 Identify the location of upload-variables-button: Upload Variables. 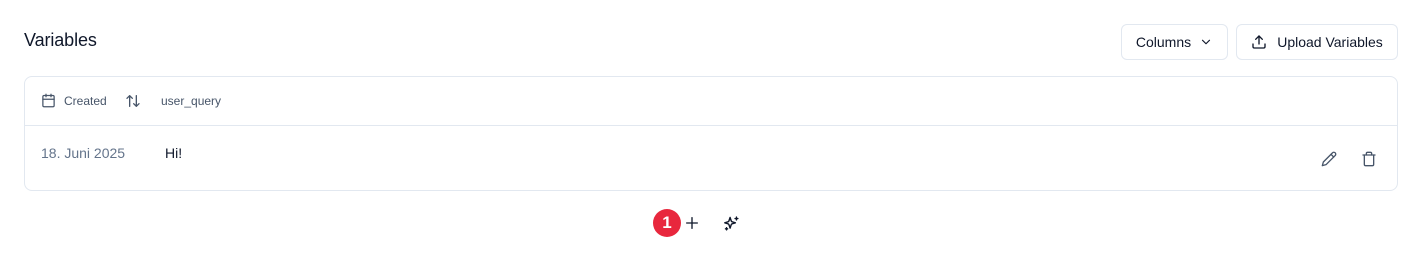
(1317, 42).